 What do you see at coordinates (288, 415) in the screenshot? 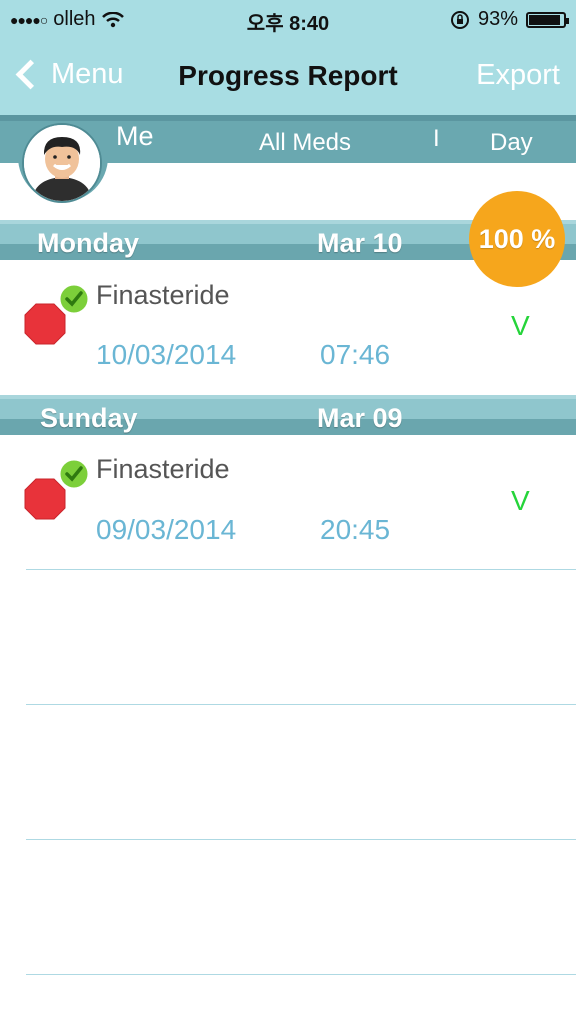
I see `section-header-1: Sunday Mar 09` at bounding box center [288, 415].